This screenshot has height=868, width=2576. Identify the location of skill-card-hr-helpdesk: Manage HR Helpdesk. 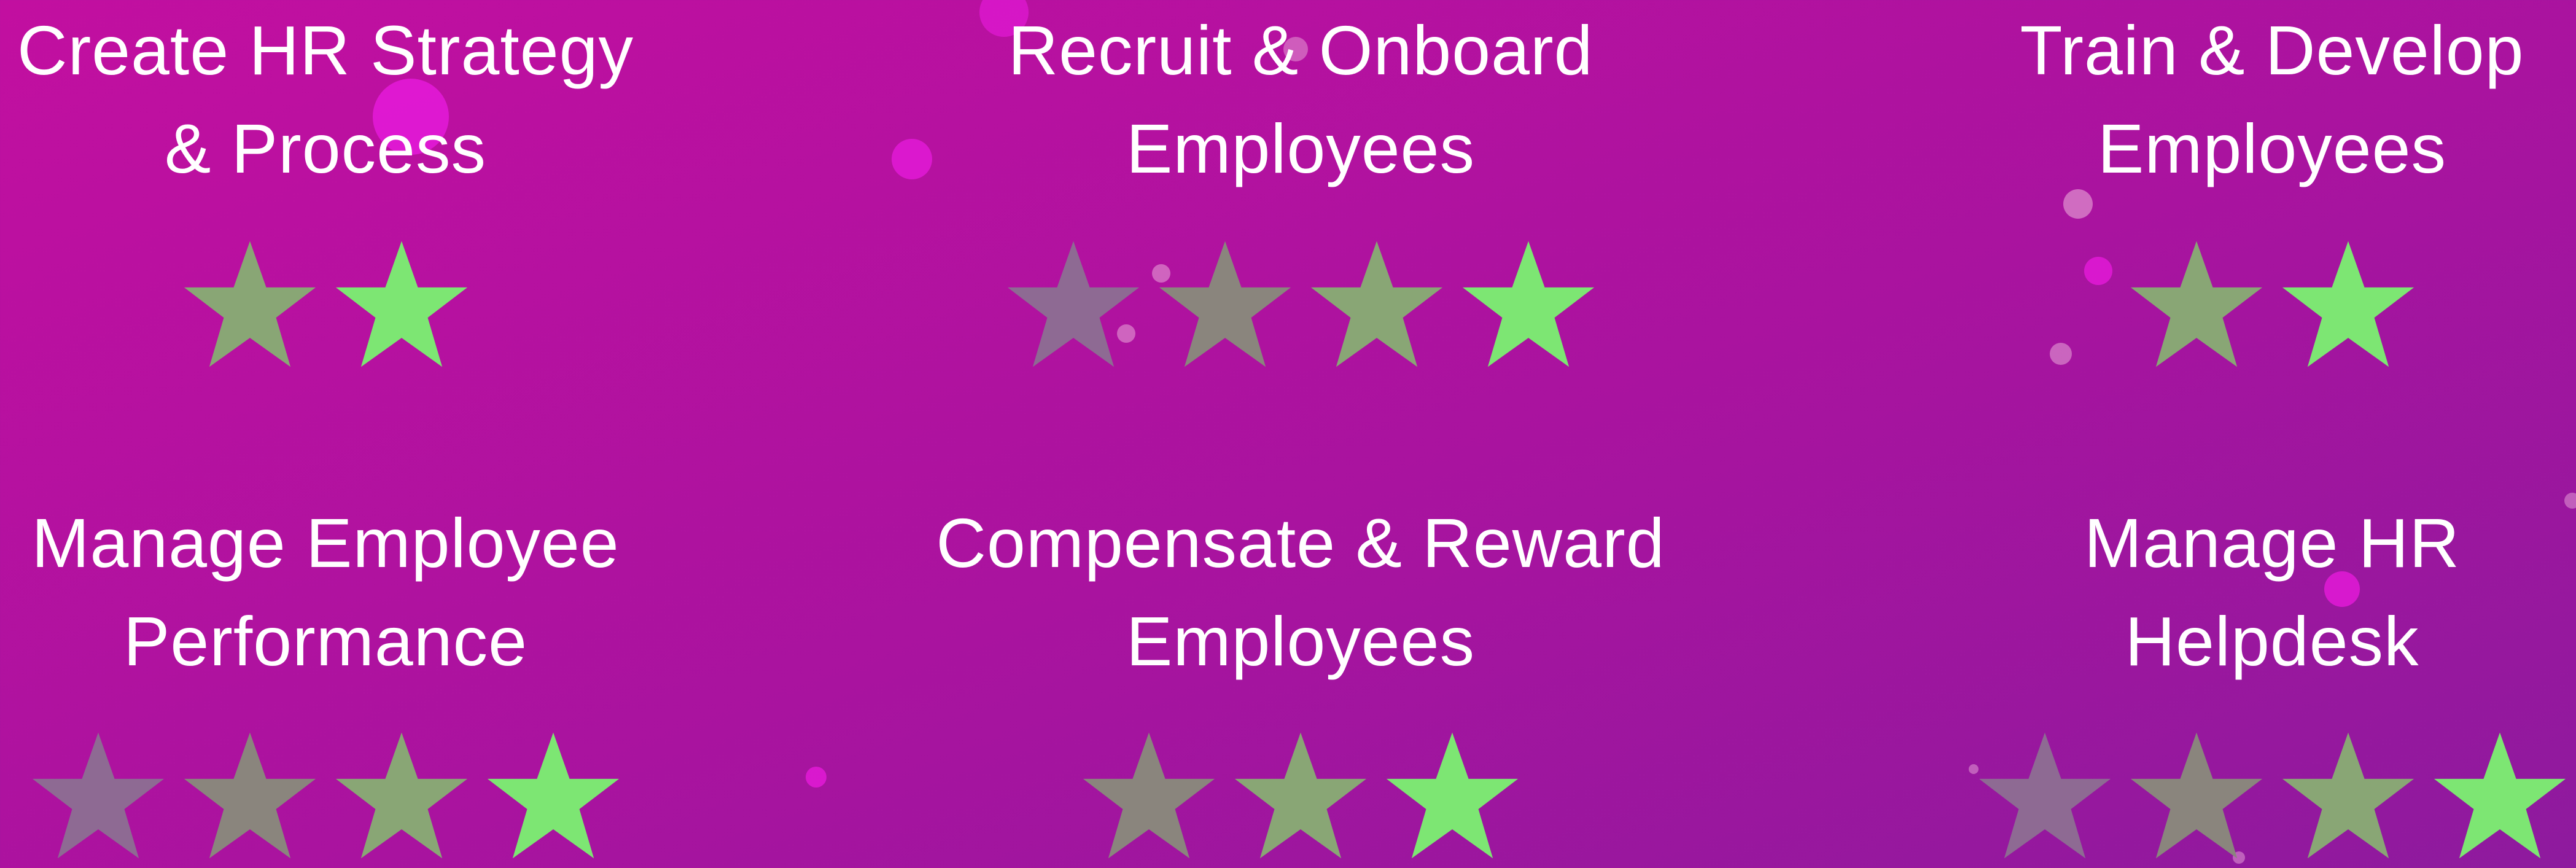
(2224, 677).